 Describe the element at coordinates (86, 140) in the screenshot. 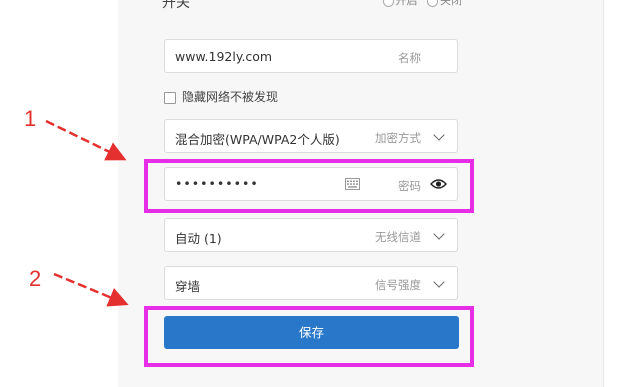

I see `arrow-to-password` at that location.